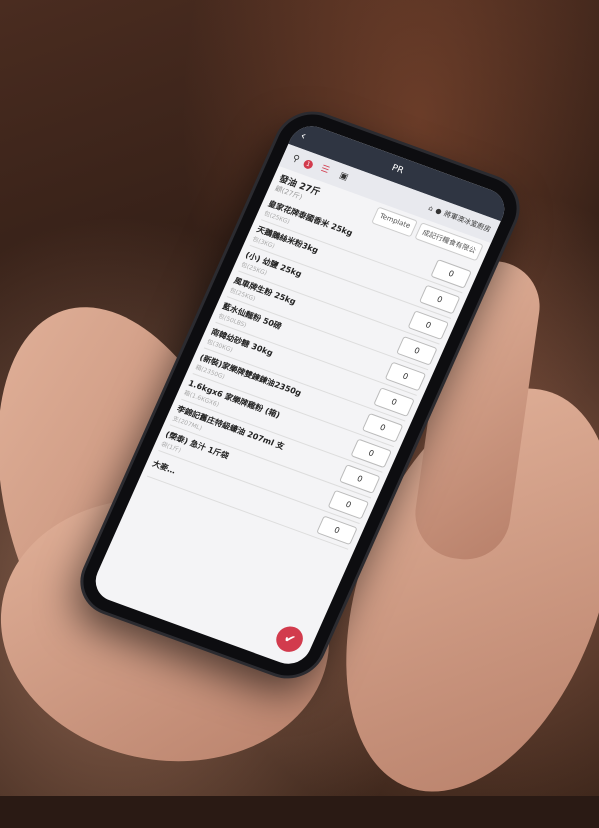 Image resolution: width=599 pixels, height=828 pixels. What do you see at coordinates (431, 208) in the screenshot?
I see `home-icon: ⌂` at bounding box center [431, 208].